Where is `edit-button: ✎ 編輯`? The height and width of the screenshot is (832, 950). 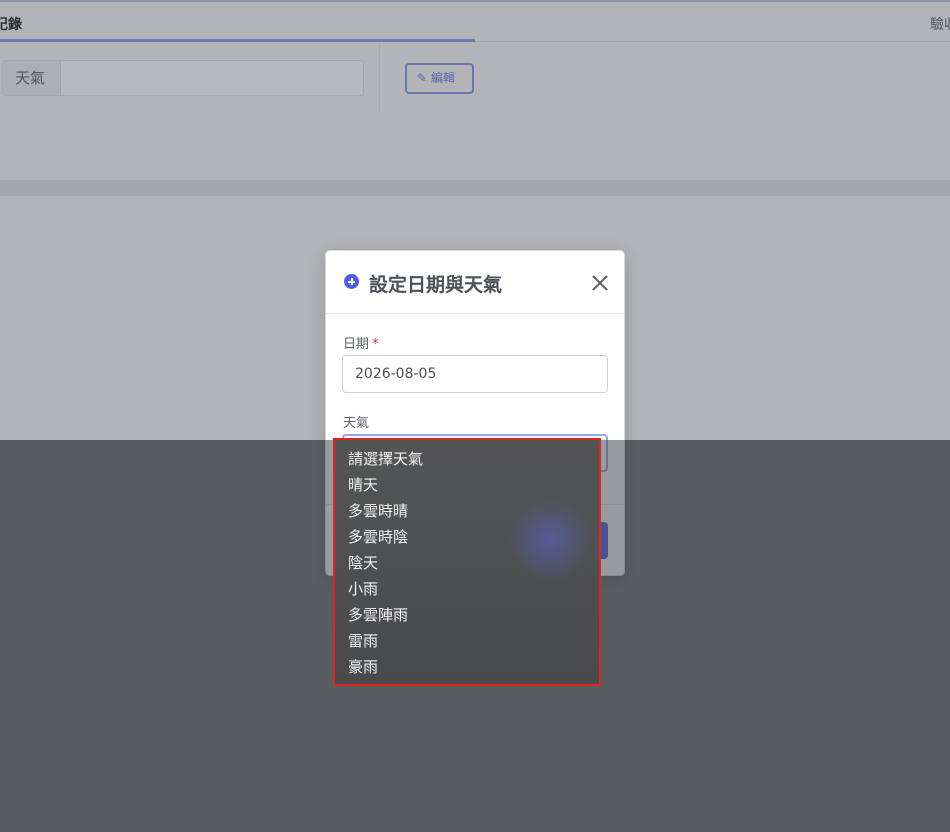
edit-button: ✎ 編輯 is located at coordinates (439, 78).